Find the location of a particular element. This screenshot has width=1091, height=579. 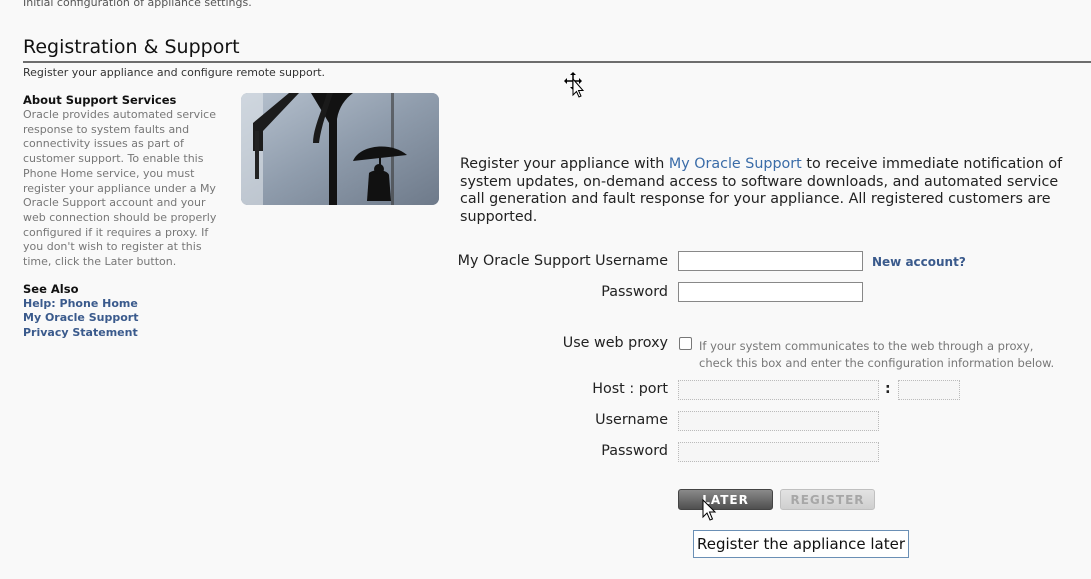

about-heading: About Support Services is located at coordinates (100, 100).